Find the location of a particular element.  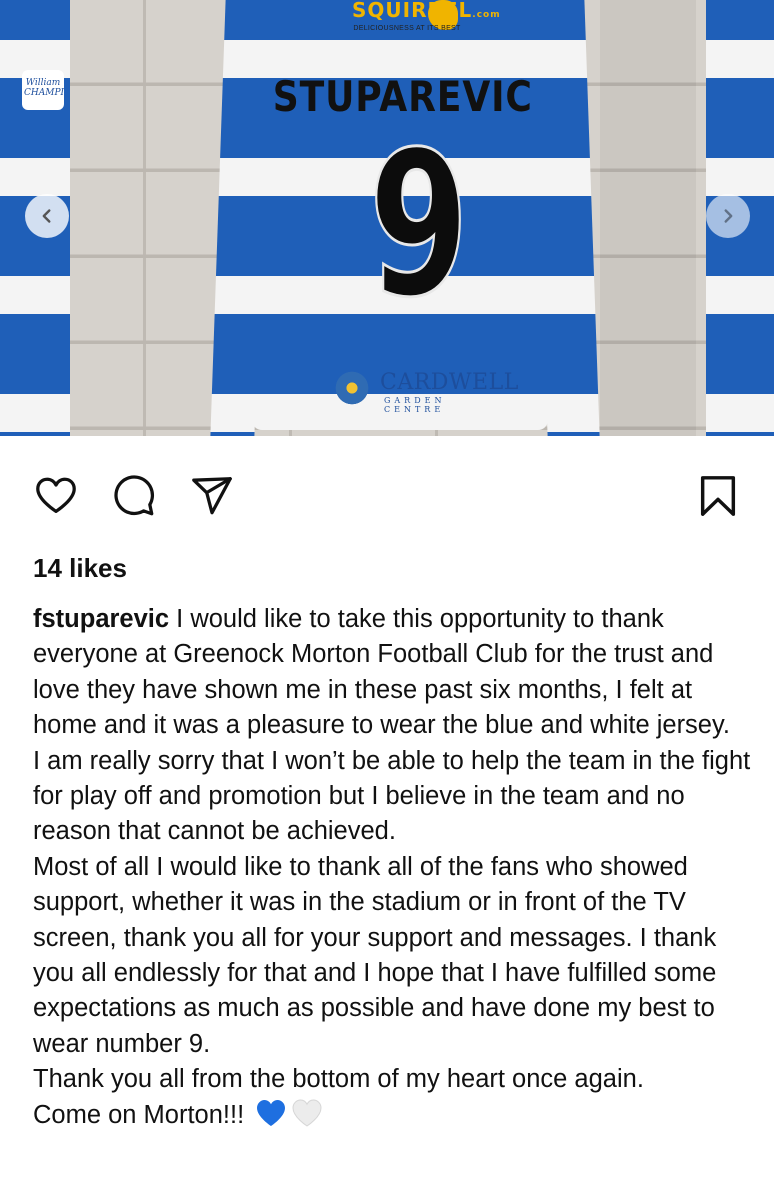

paper-plane-icon is located at coordinates (212, 496).